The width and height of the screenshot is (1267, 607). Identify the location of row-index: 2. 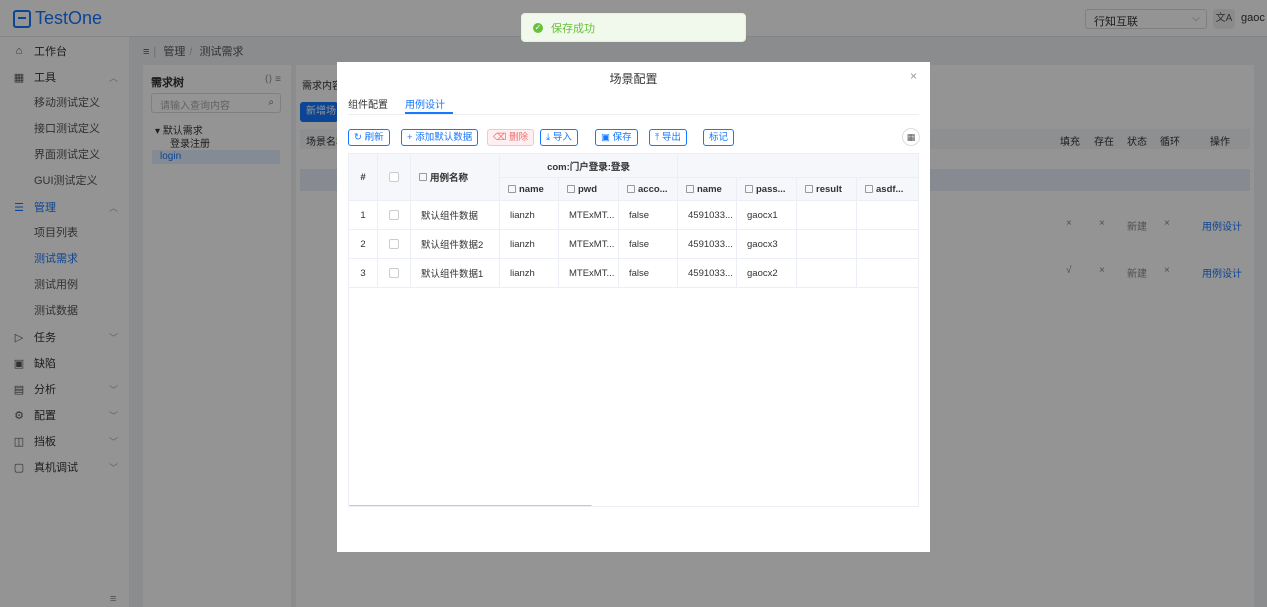
(363, 244).